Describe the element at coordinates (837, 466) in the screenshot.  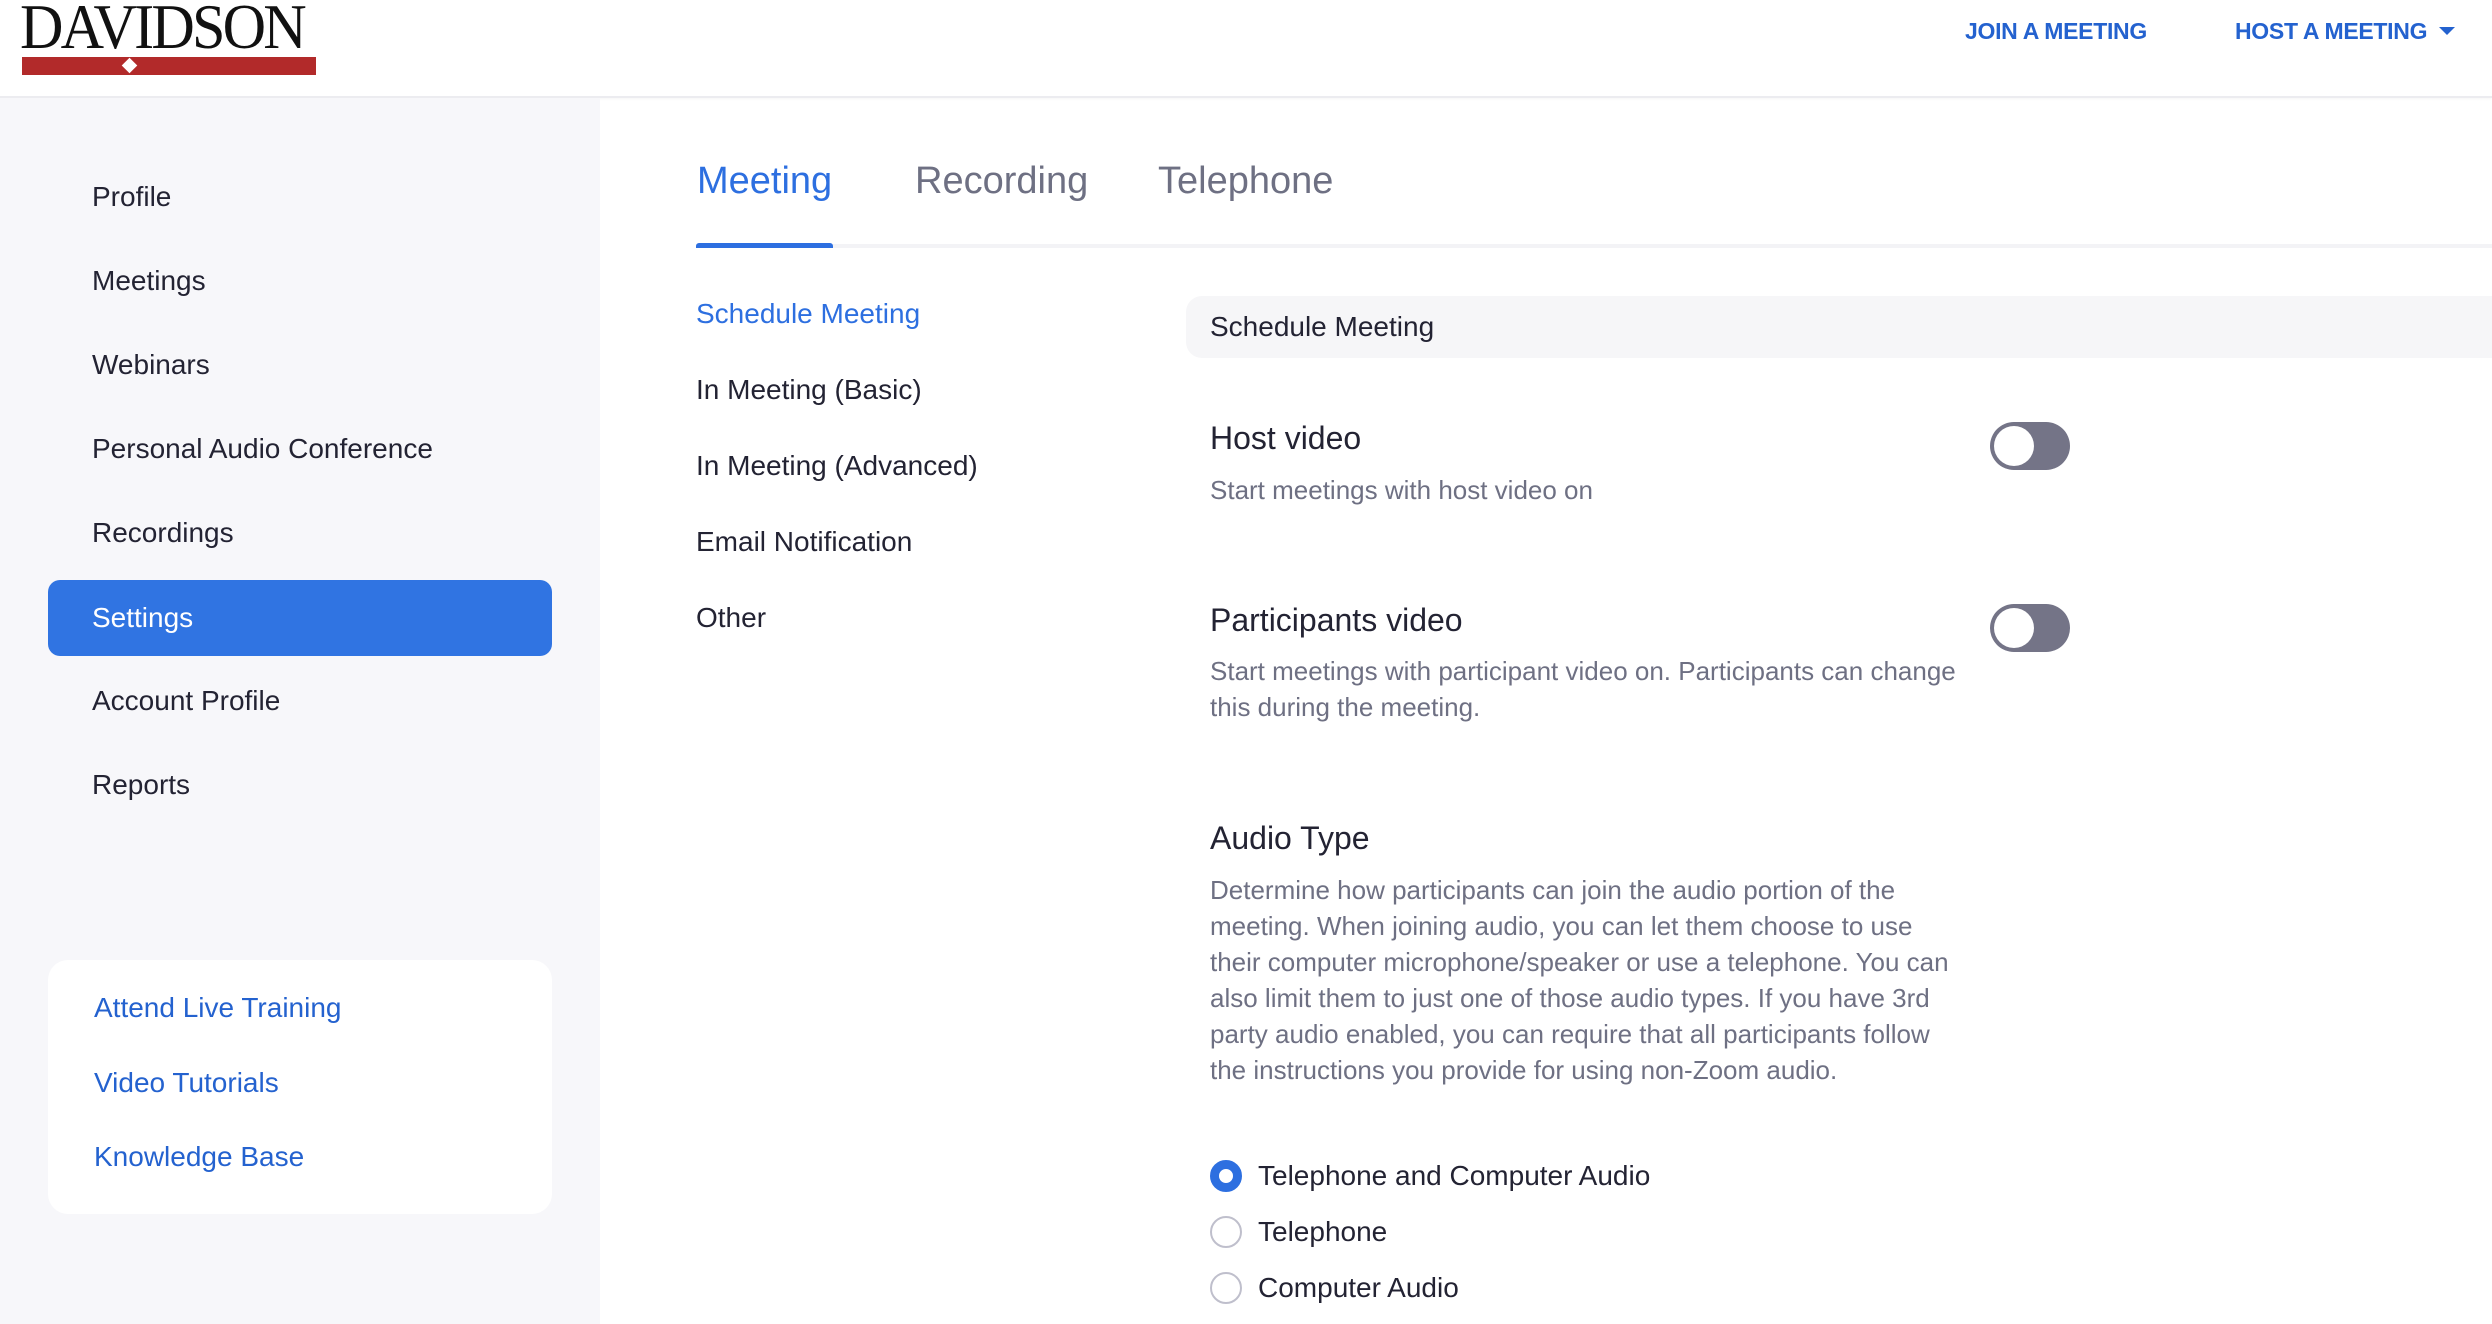
I see `subnav-in-meeting-advanced: In Meeting (Advanced)` at that location.